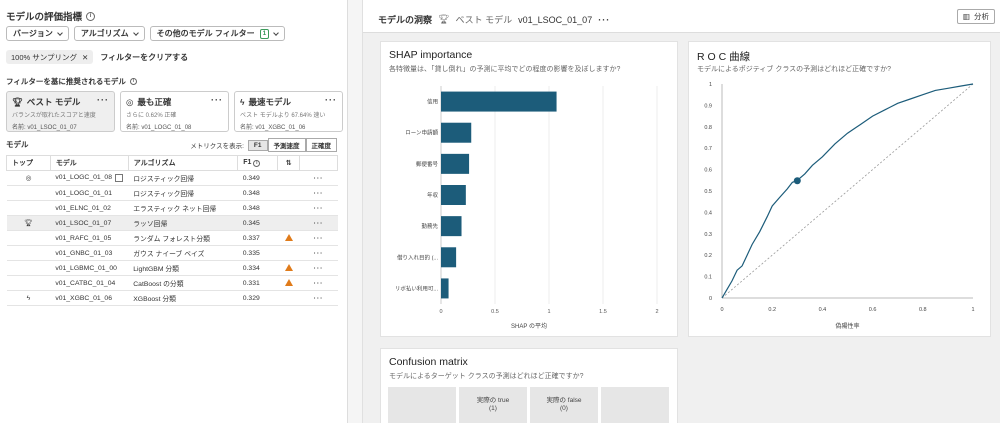 The height and width of the screenshot is (423, 1000). I want to click on col-top: トップ, so click(28, 163).